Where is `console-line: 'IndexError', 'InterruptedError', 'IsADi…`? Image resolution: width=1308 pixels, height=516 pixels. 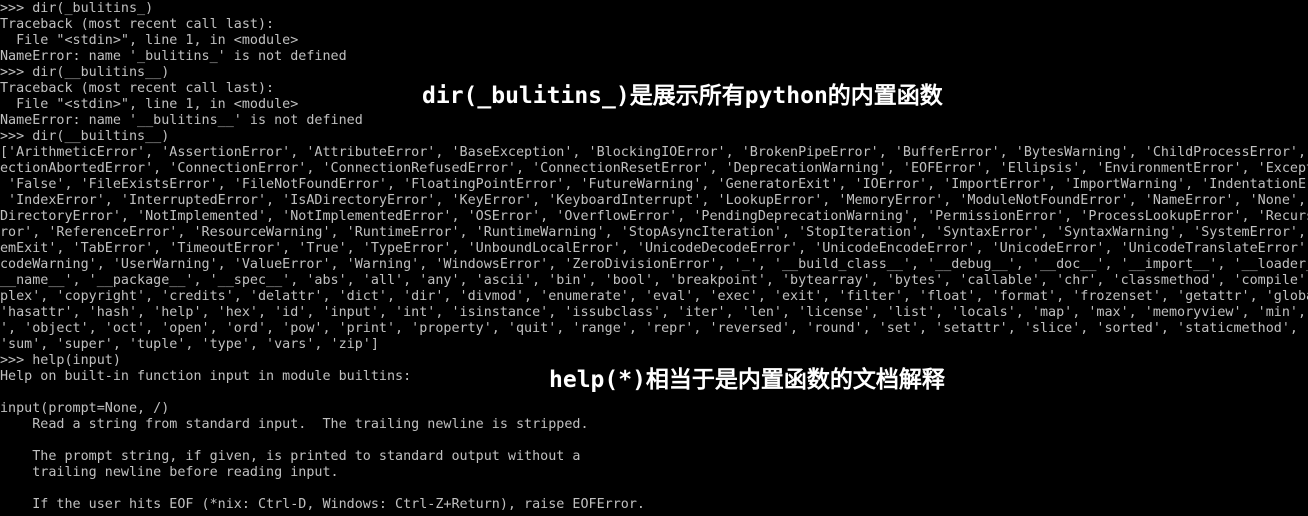 console-line: 'IndexError', 'InterruptedError', 'IsADi… is located at coordinates (654, 200).